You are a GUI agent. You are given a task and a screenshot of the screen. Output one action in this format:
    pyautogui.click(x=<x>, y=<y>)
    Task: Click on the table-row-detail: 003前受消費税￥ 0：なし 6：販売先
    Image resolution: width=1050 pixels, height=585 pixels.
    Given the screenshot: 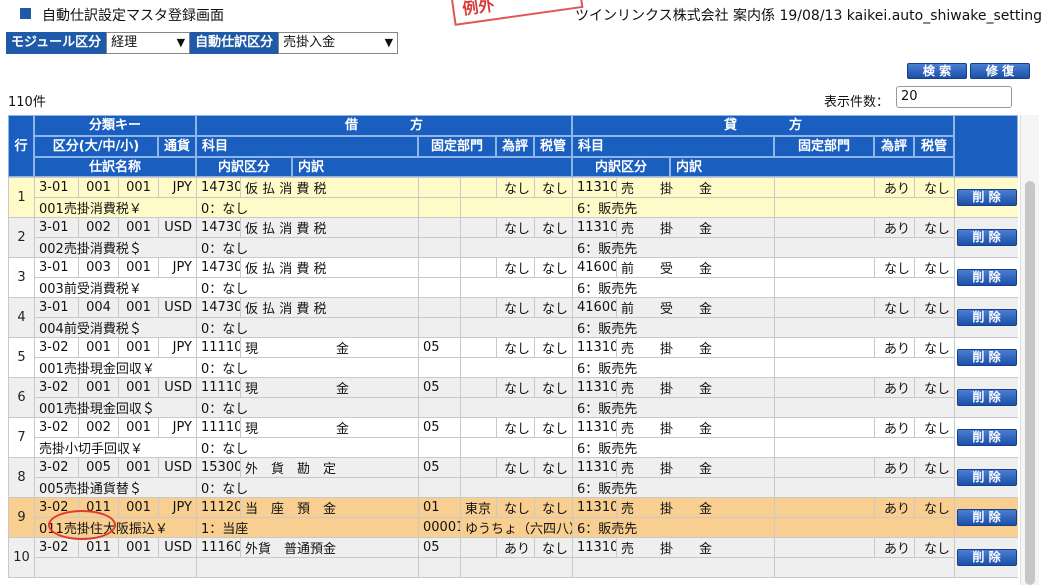 What is the action you would take?
    pyautogui.click(x=514, y=287)
    